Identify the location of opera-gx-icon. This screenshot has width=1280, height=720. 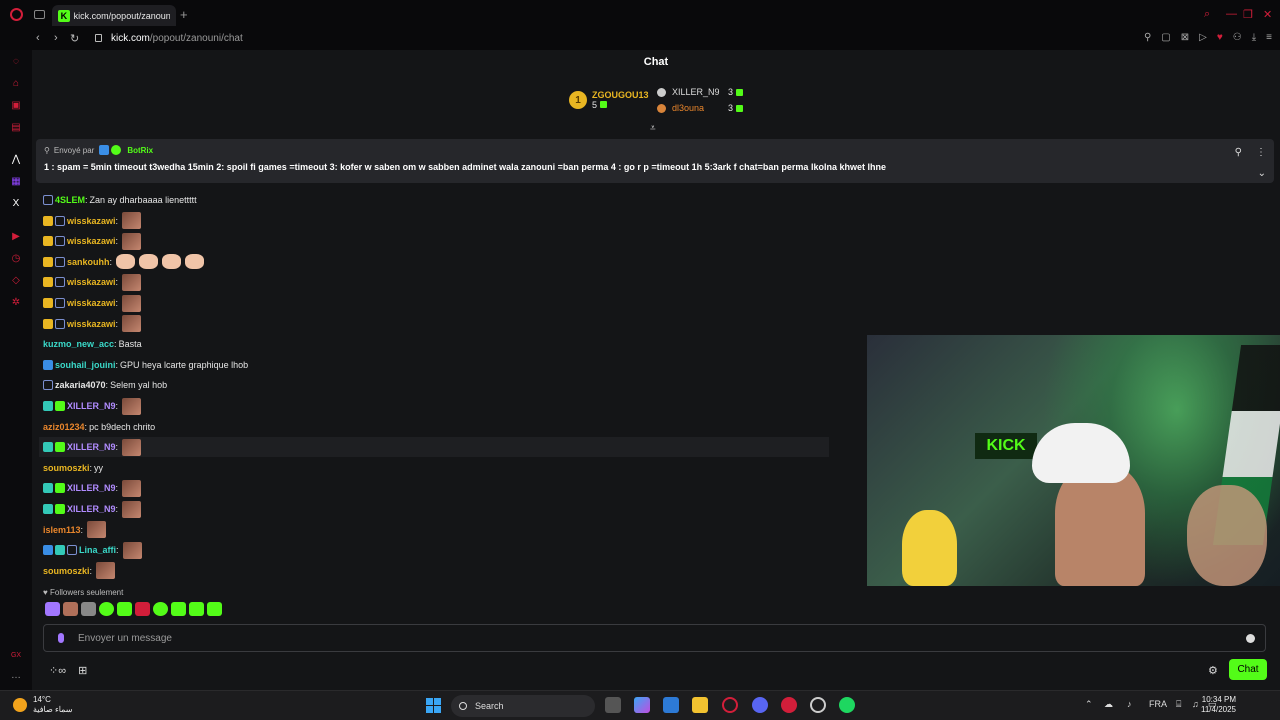
(730, 705).